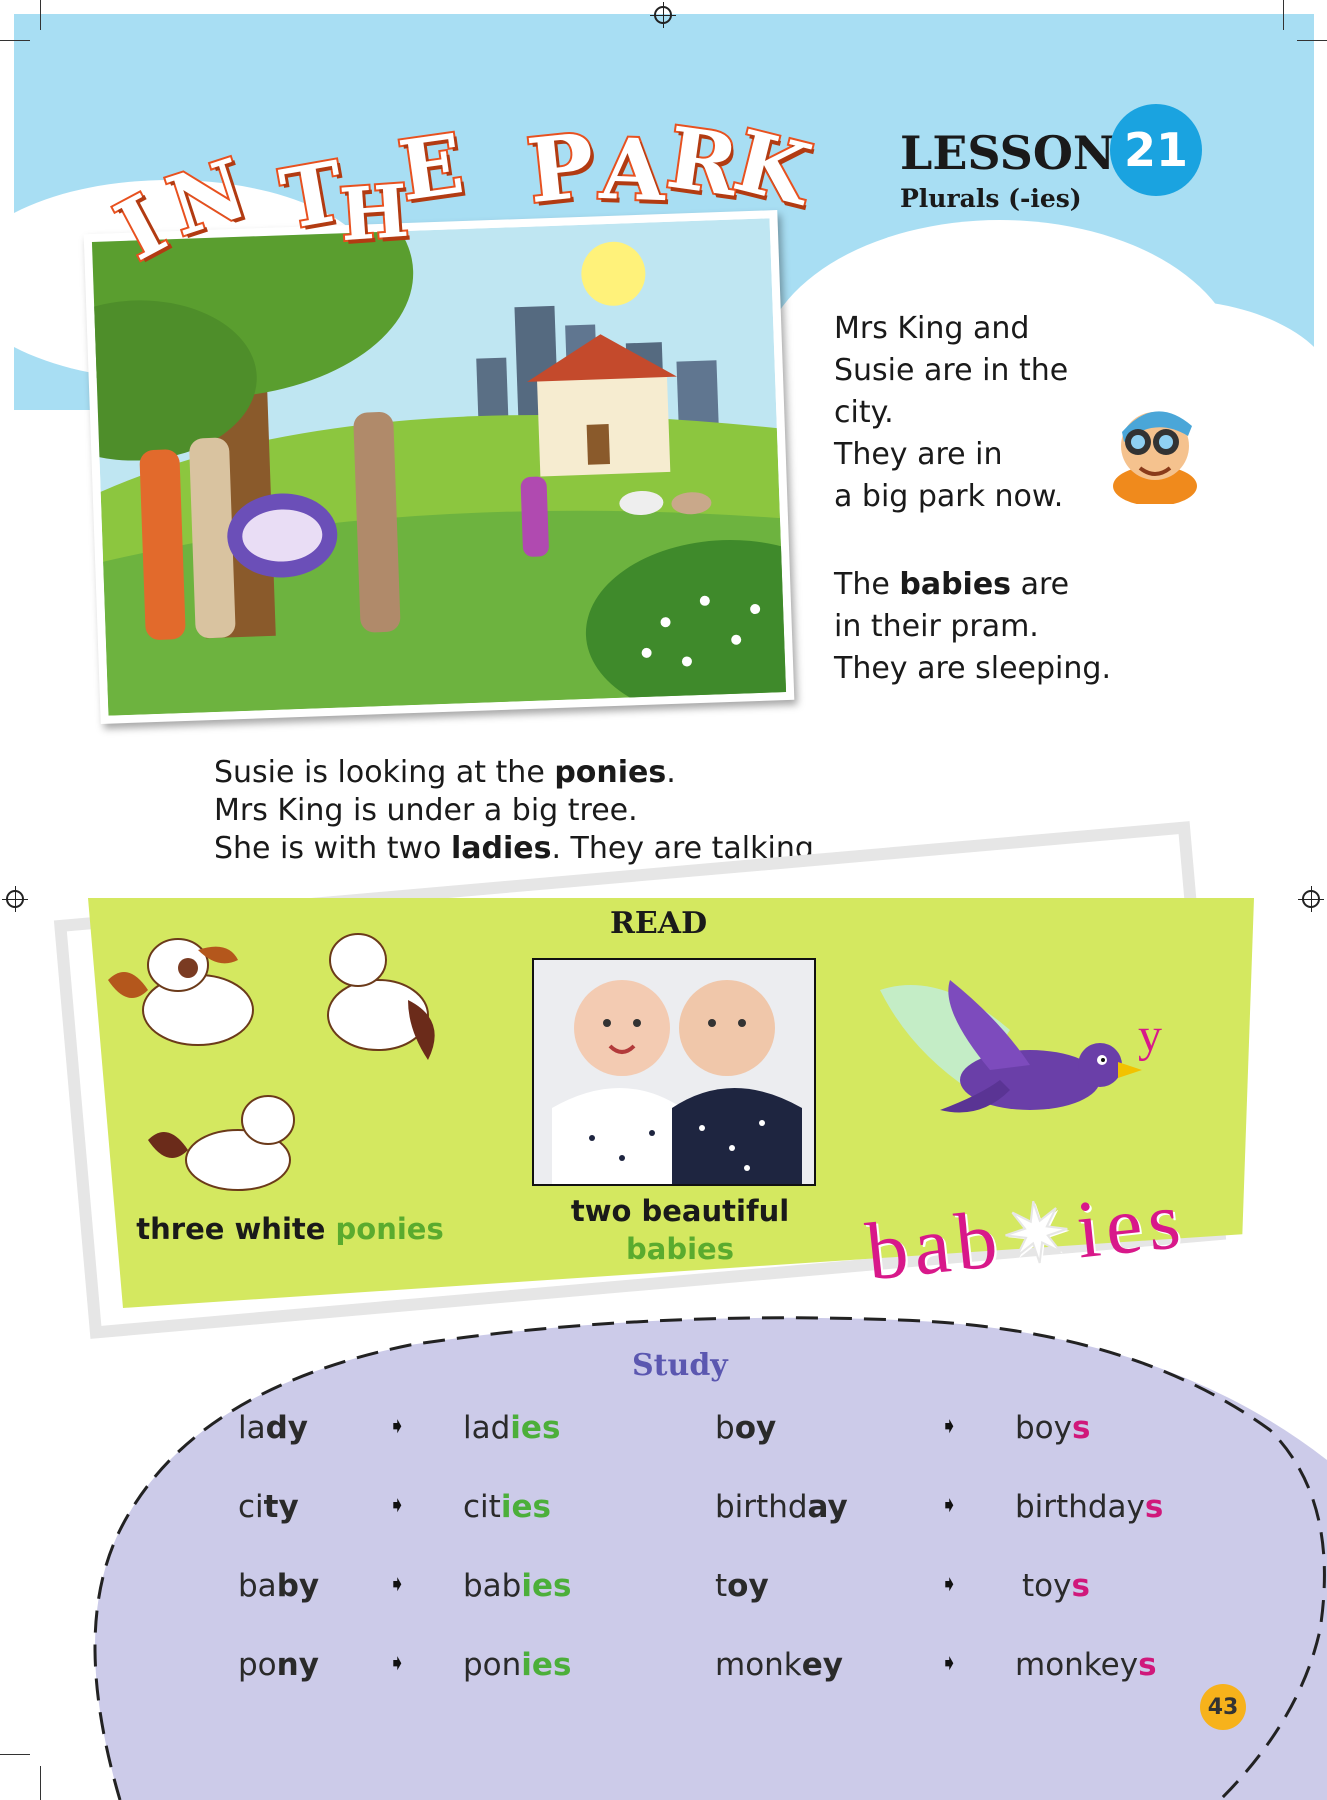 The image size is (1327, 1800). Describe the element at coordinates (431, 168) in the screenshot. I see `title-letter: E` at that location.